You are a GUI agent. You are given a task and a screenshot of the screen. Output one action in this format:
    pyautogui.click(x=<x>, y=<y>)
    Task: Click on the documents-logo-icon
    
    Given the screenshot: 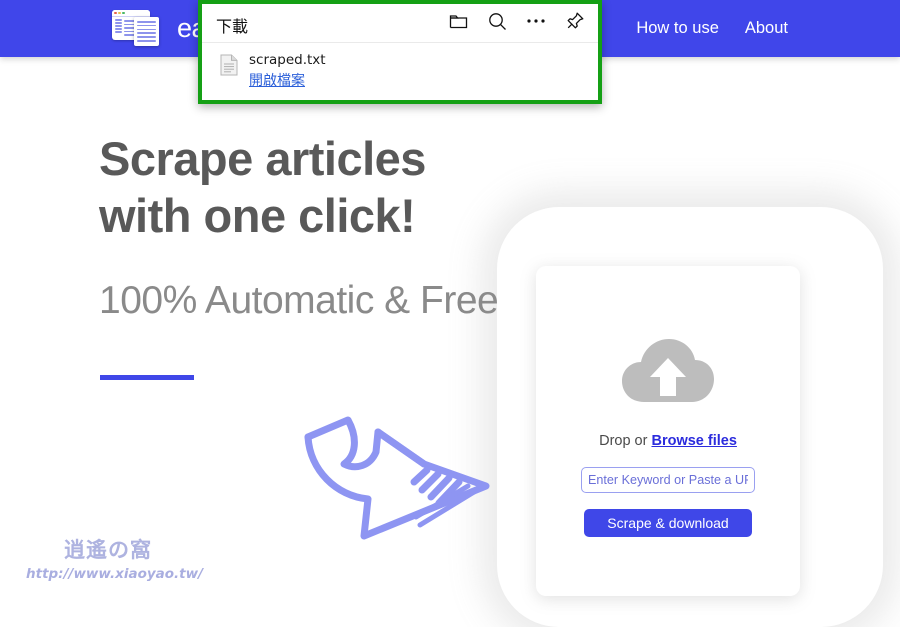 What is the action you would take?
    pyautogui.click(x=140, y=28)
    